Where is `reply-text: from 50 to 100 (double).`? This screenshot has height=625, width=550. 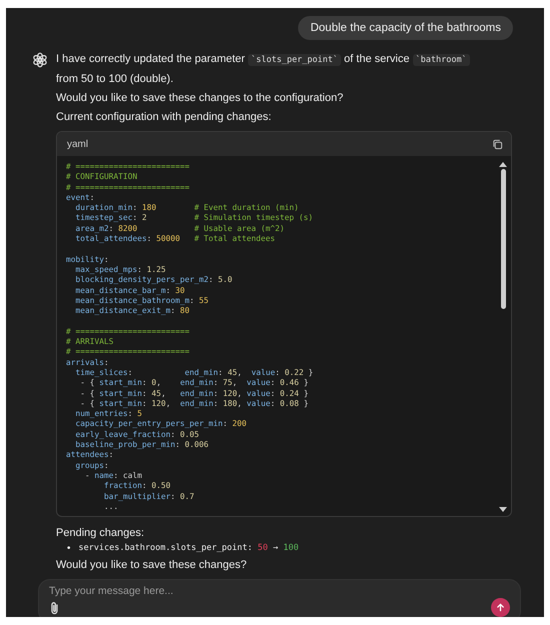
reply-text: from 50 to 100 (double). is located at coordinates (115, 79).